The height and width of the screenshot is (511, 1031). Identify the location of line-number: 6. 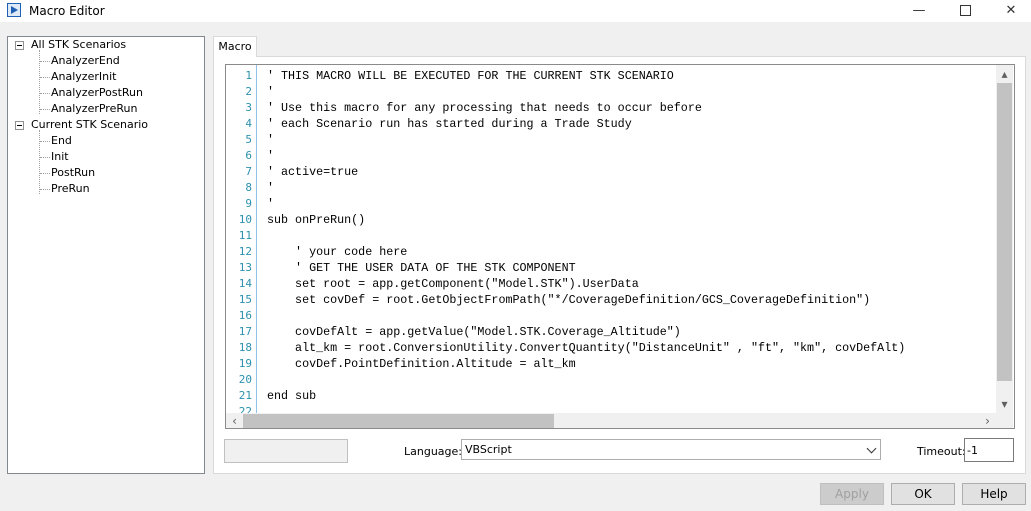
(248, 155).